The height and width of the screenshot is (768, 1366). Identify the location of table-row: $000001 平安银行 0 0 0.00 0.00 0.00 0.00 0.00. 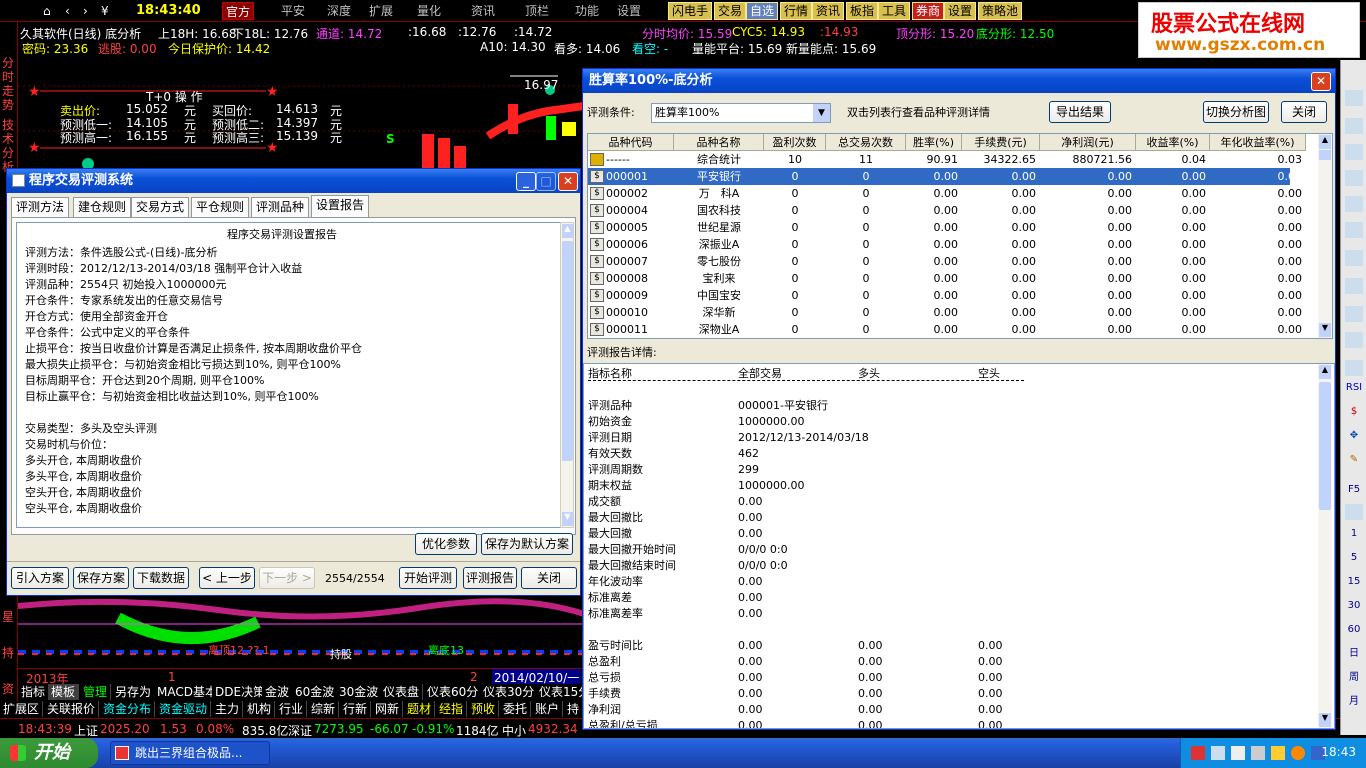
(945, 176).